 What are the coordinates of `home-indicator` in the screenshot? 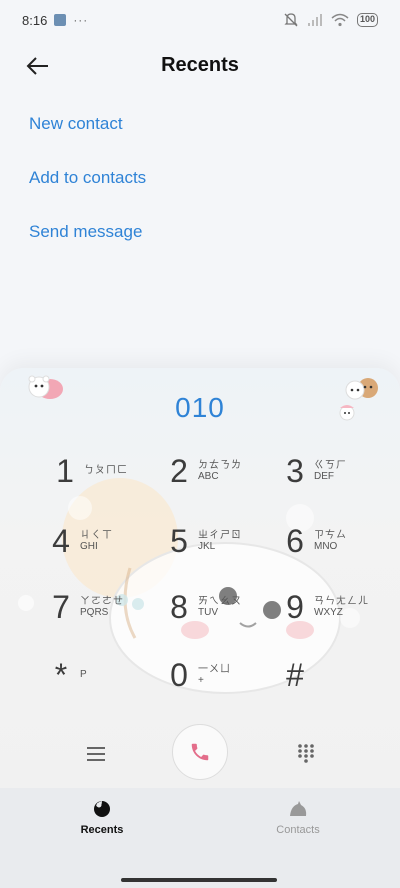 It's located at (199, 880).